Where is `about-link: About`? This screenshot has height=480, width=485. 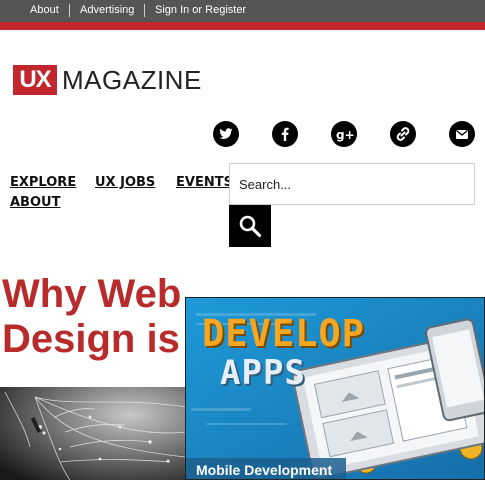 about-link: About is located at coordinates (44, 10).